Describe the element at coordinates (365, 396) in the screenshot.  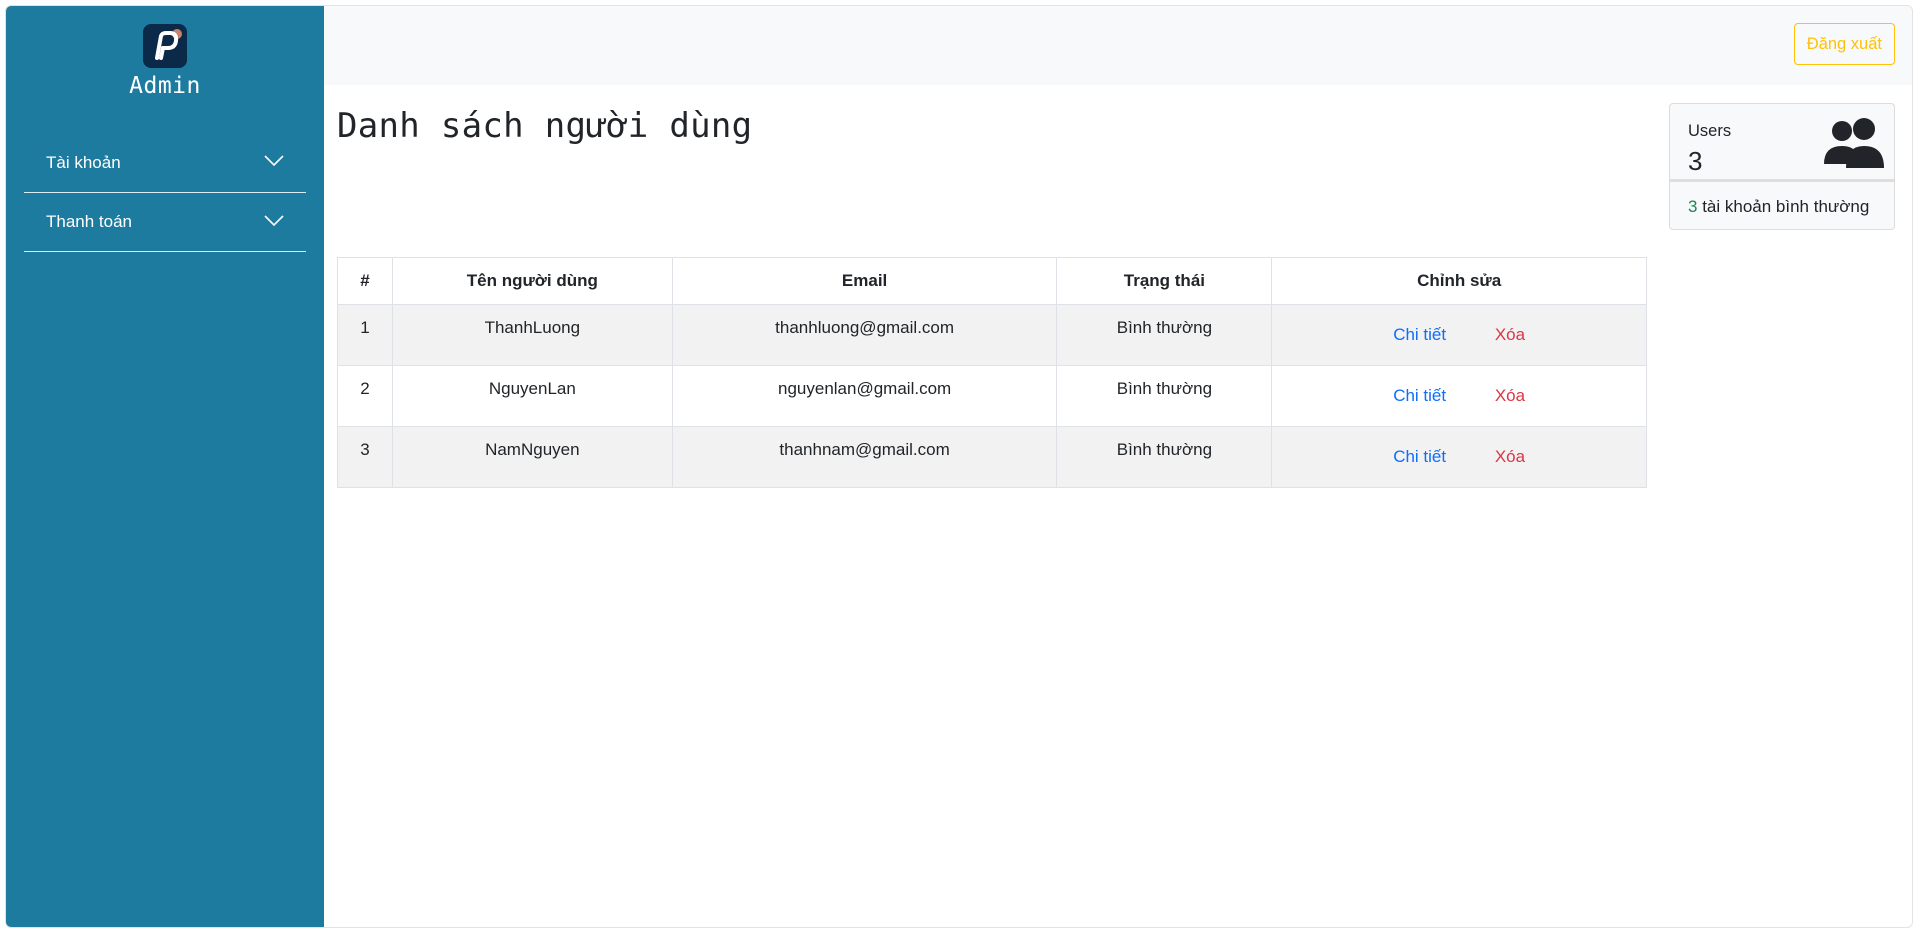
I see `row-index: 2` at that location.